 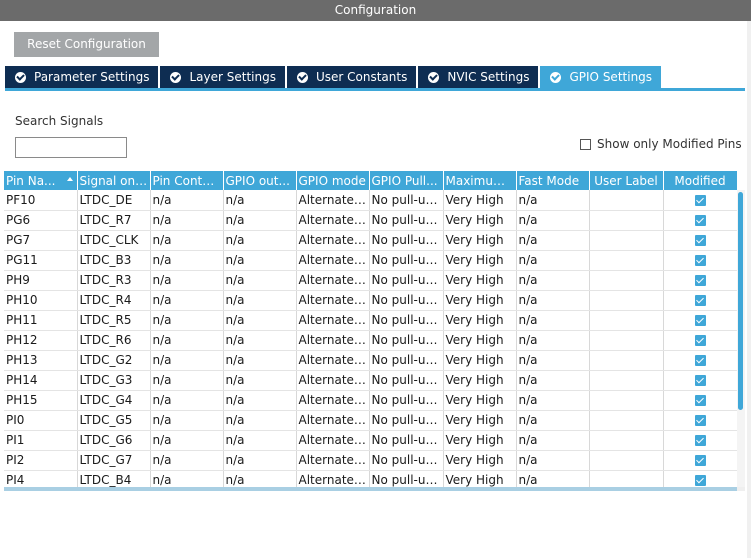 I want to click on horizontal-scrollbar, so click(x=374, y=489).